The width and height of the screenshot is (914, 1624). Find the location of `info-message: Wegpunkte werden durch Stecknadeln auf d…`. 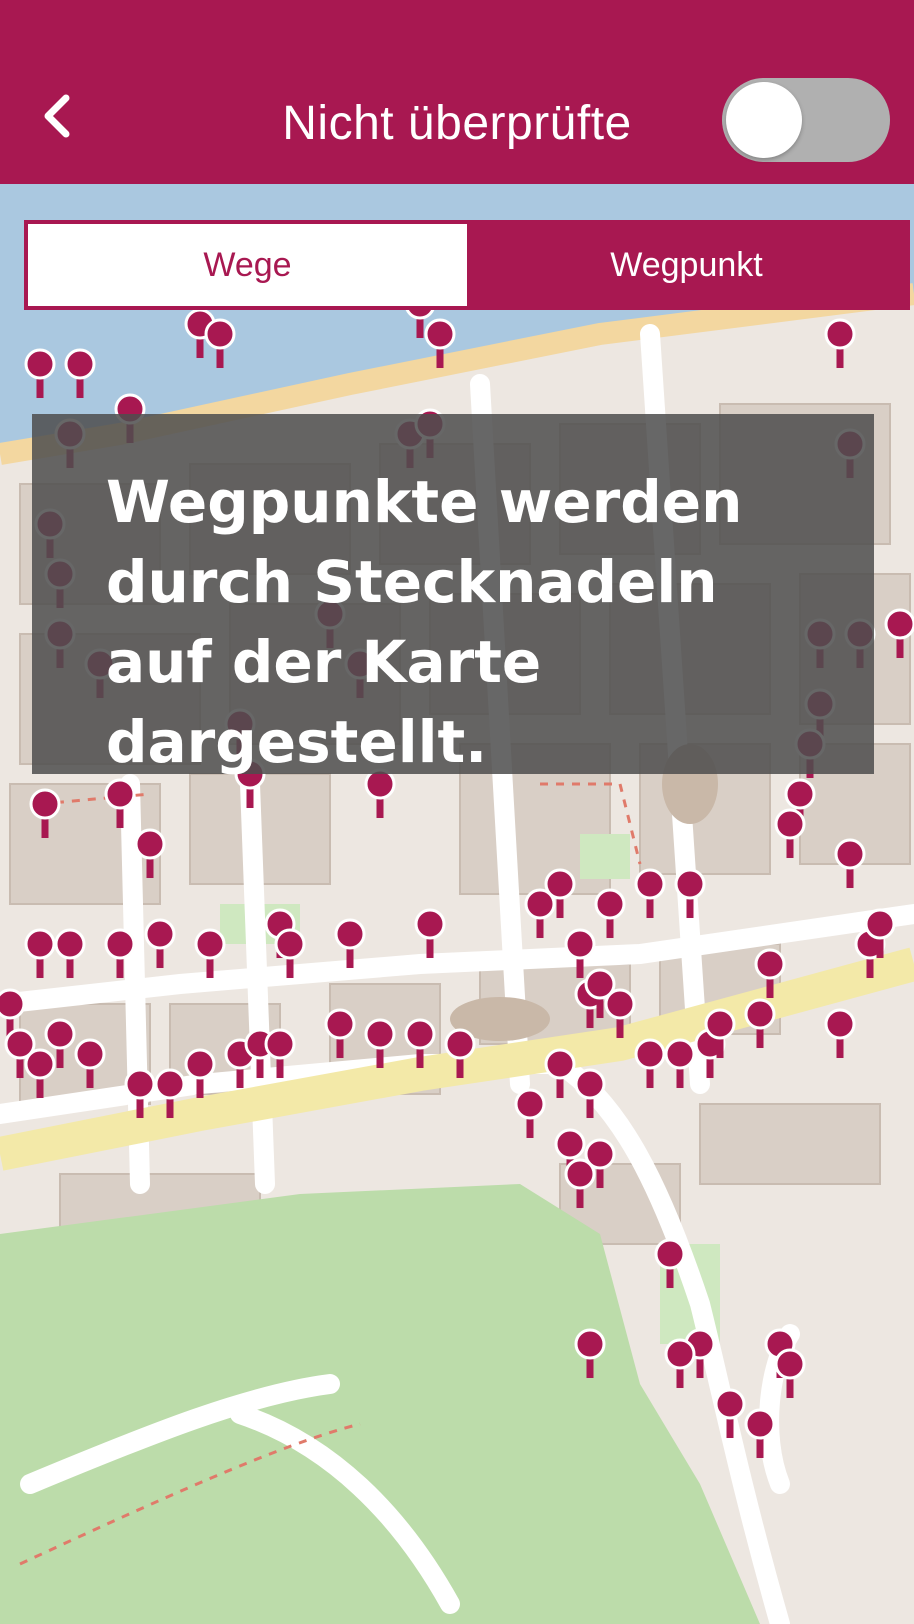

info-message: Wegpunkte werden durch Stecknadeln auf d… is located at coordinates (424, 622).